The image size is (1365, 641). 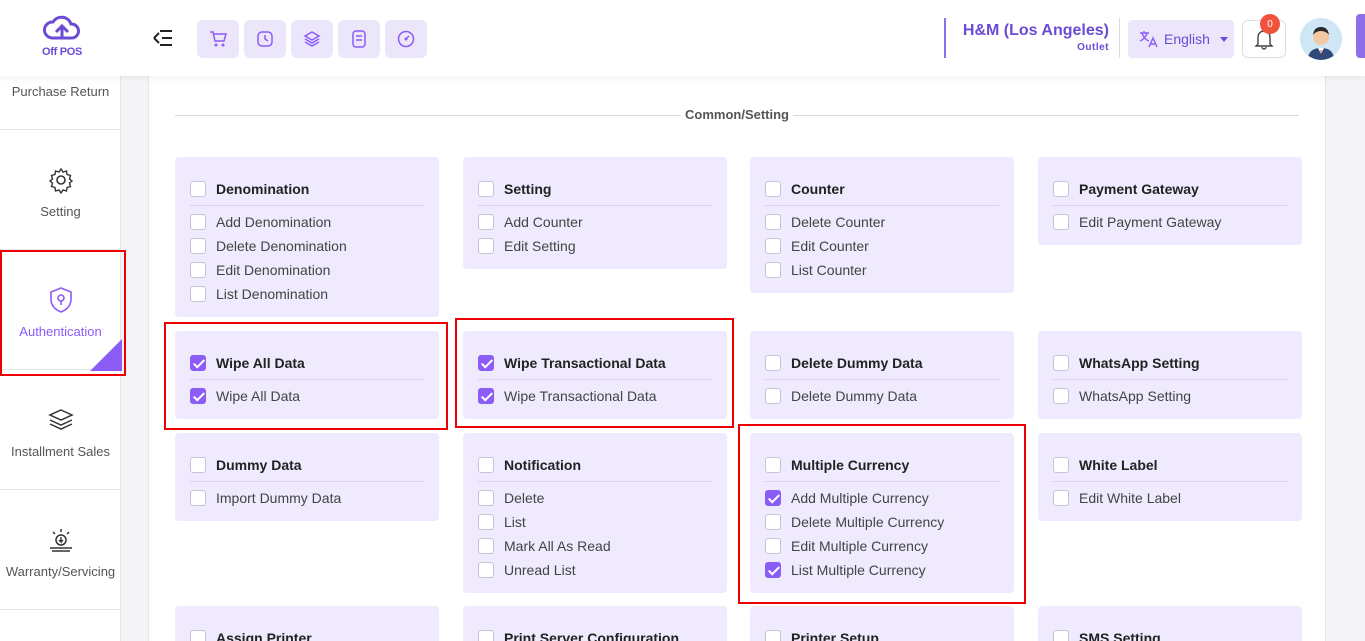 I want to click on permission-group-header: Setting, so click(x=595, y=192).